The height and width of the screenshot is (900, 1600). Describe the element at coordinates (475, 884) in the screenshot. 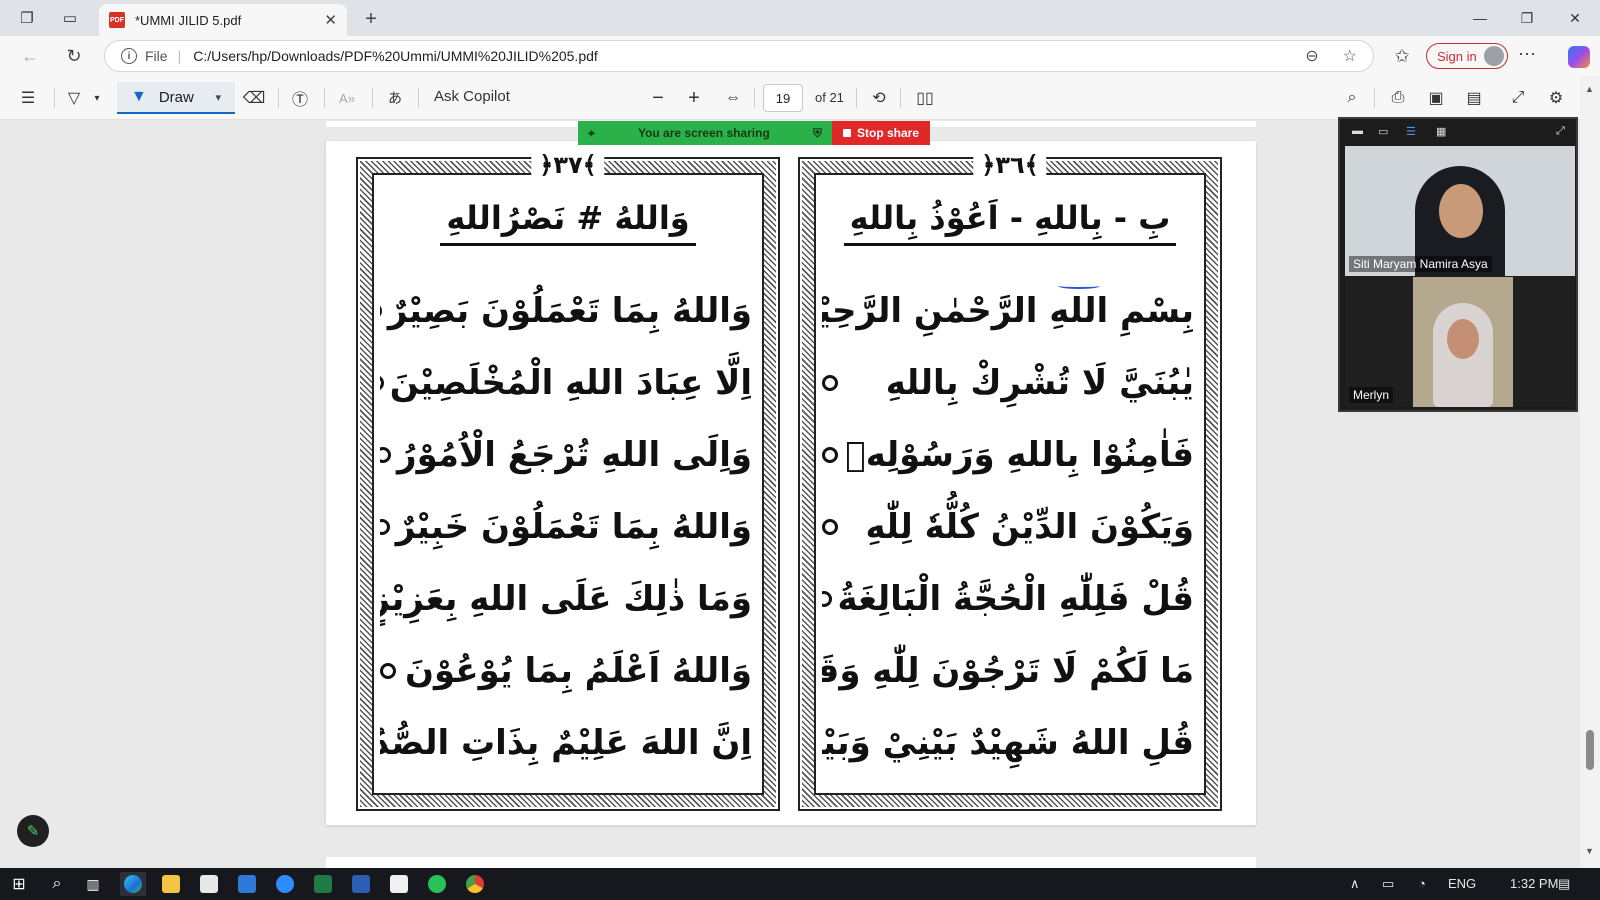

I see `chrome-icon` at that location.